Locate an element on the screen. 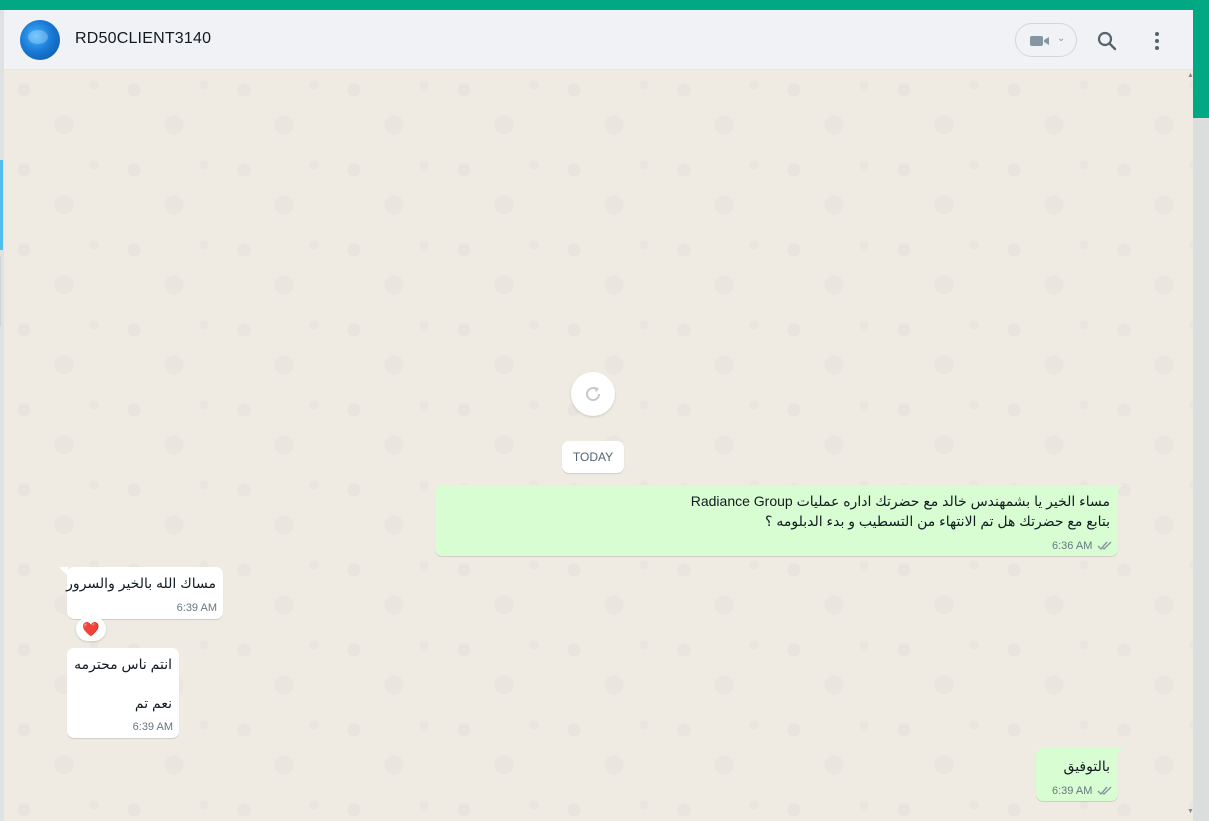 The image size is (1209, 821). date-divider: TODAY is located at coordinates (593, 457).